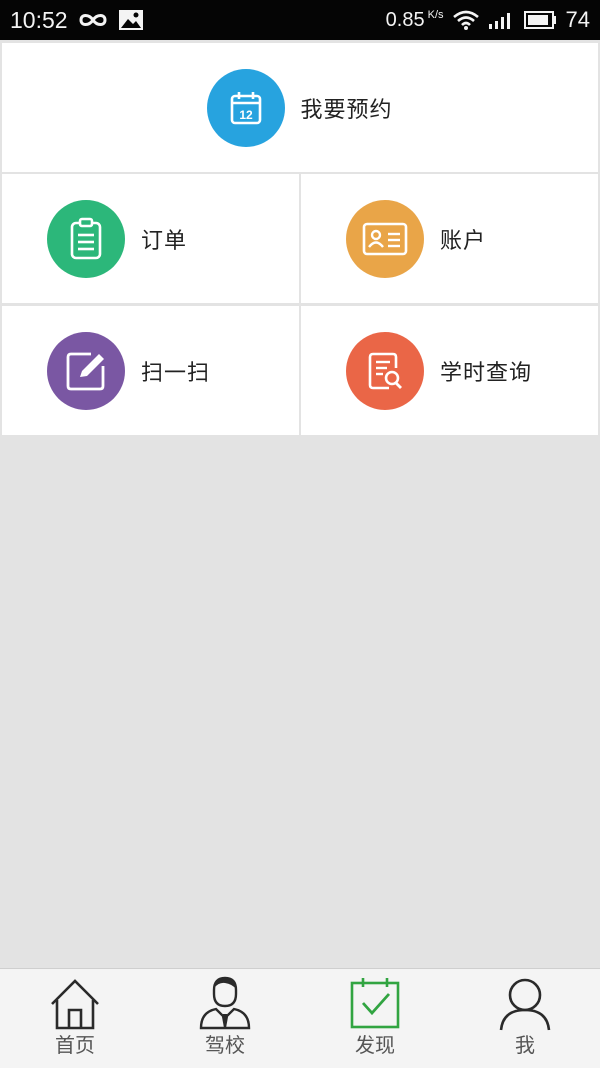 Image resolution: width=600 pixels, height=1068 pixels. What do you see at coordinates (486, 373) in the screenshot?
I see `study-hours-label: 学时查询` at bounding box center [486, 373].